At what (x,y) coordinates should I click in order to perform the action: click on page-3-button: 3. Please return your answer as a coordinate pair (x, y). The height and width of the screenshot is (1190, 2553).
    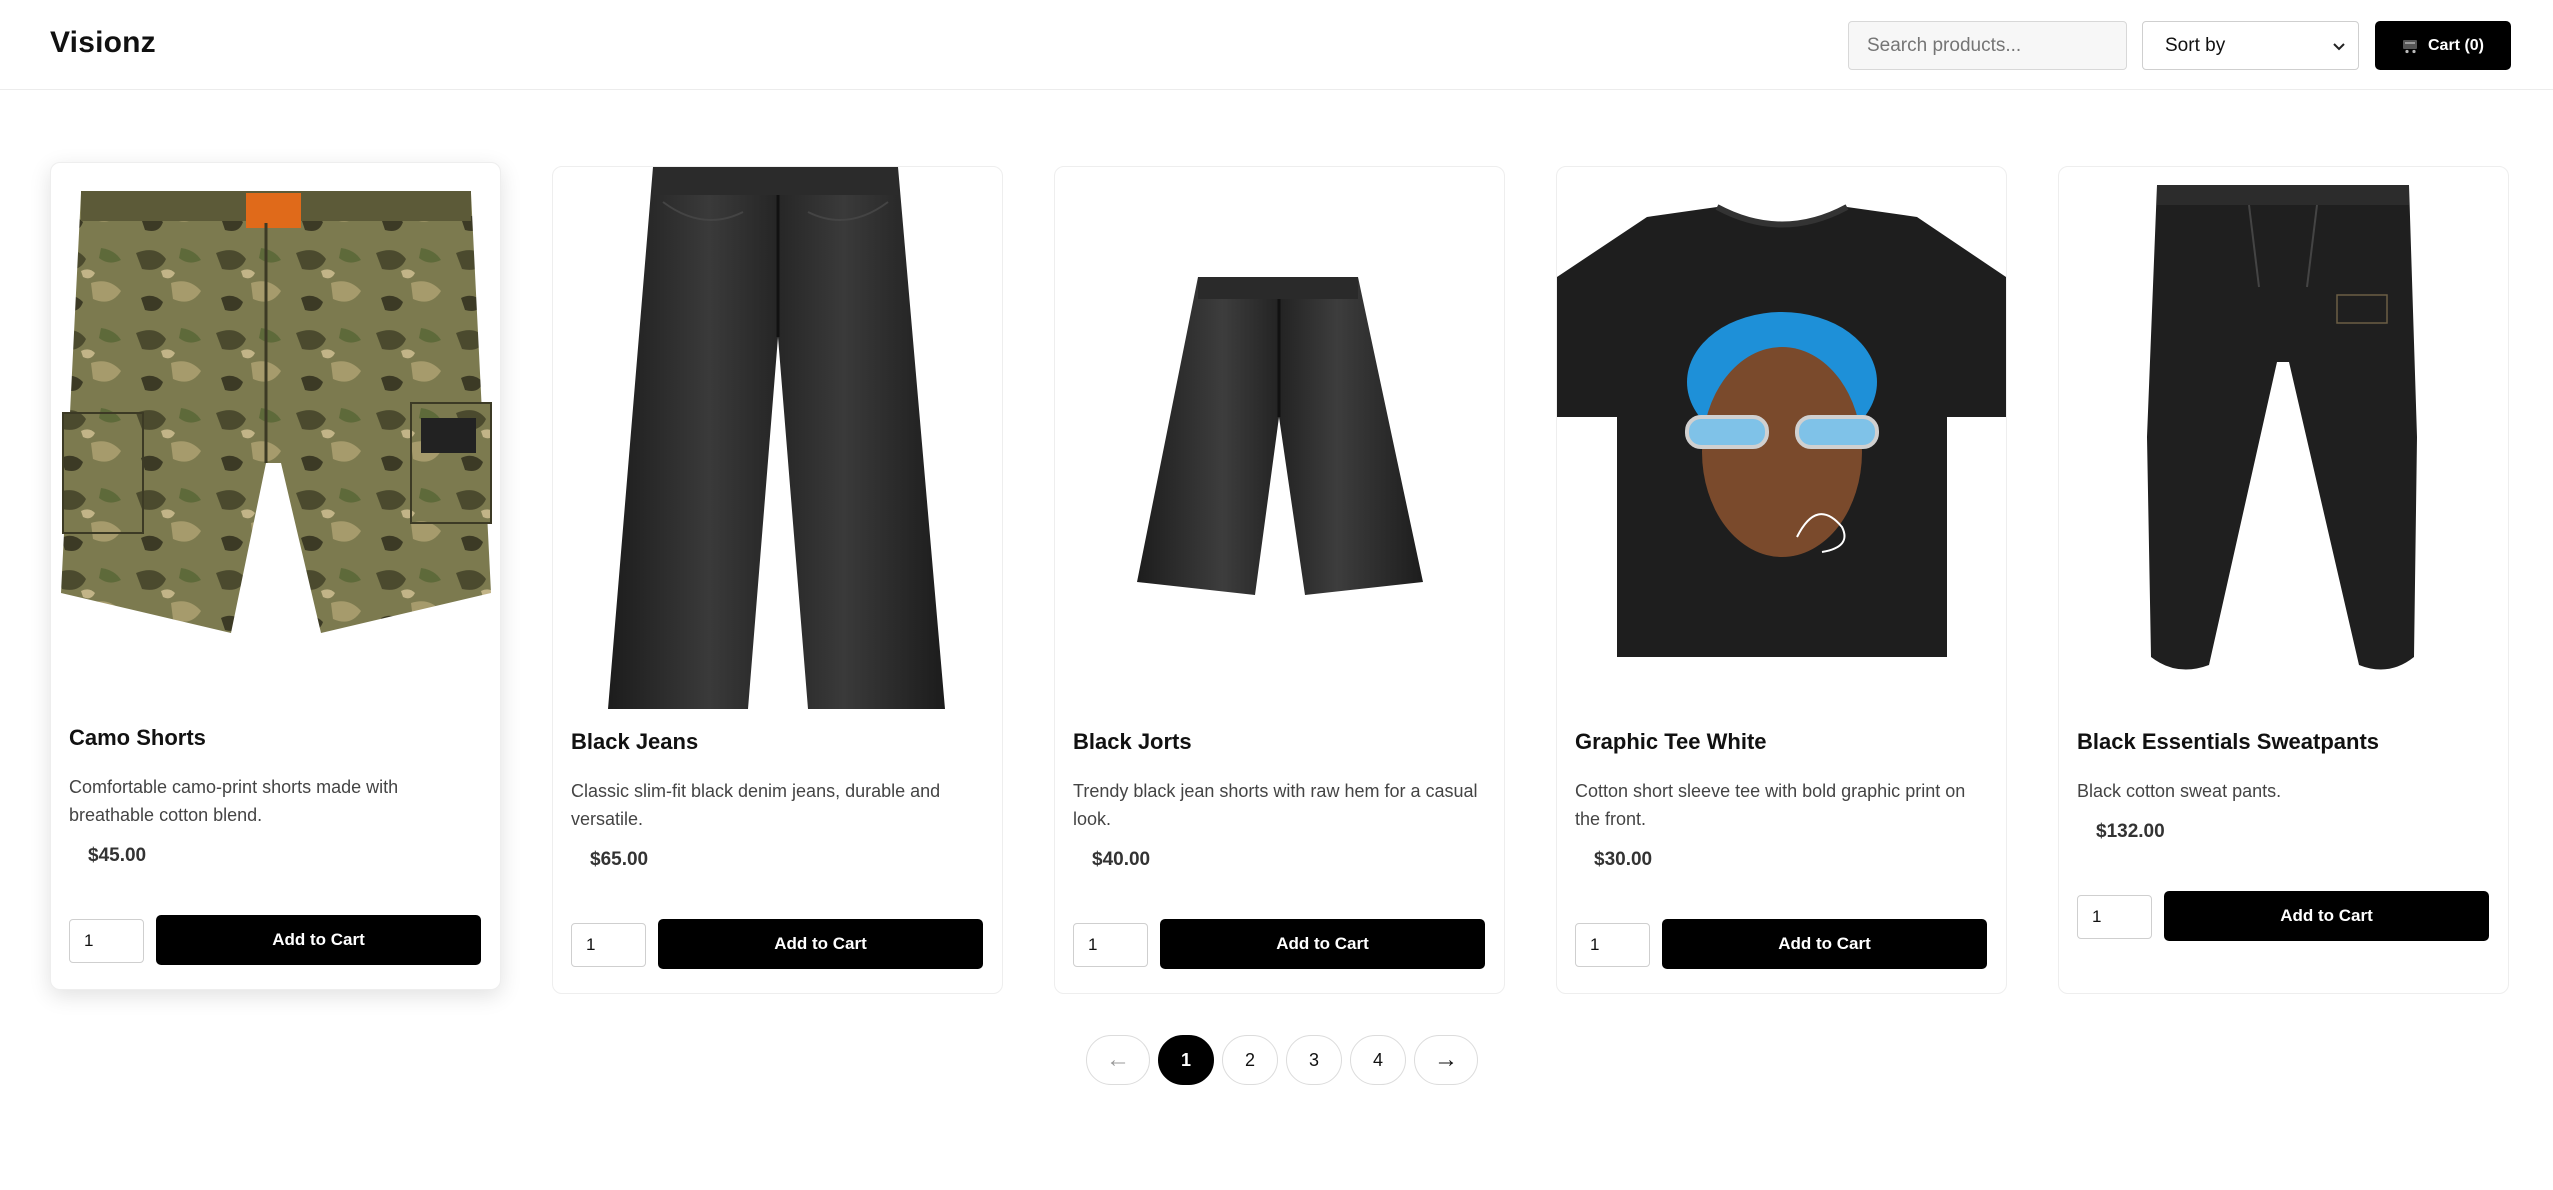
    Looking at the image, I should click on (1314, 1060).